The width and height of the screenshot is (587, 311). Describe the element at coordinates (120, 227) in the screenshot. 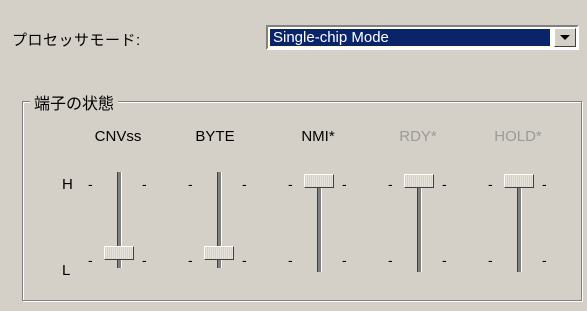

I see `pin-slider-cnvss: - - - -` at that location.